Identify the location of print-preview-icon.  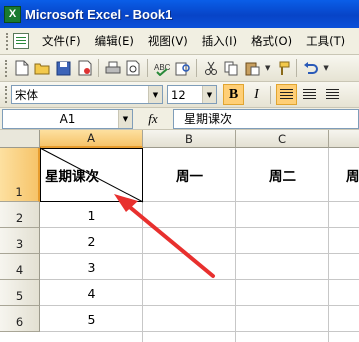
(133, 68).